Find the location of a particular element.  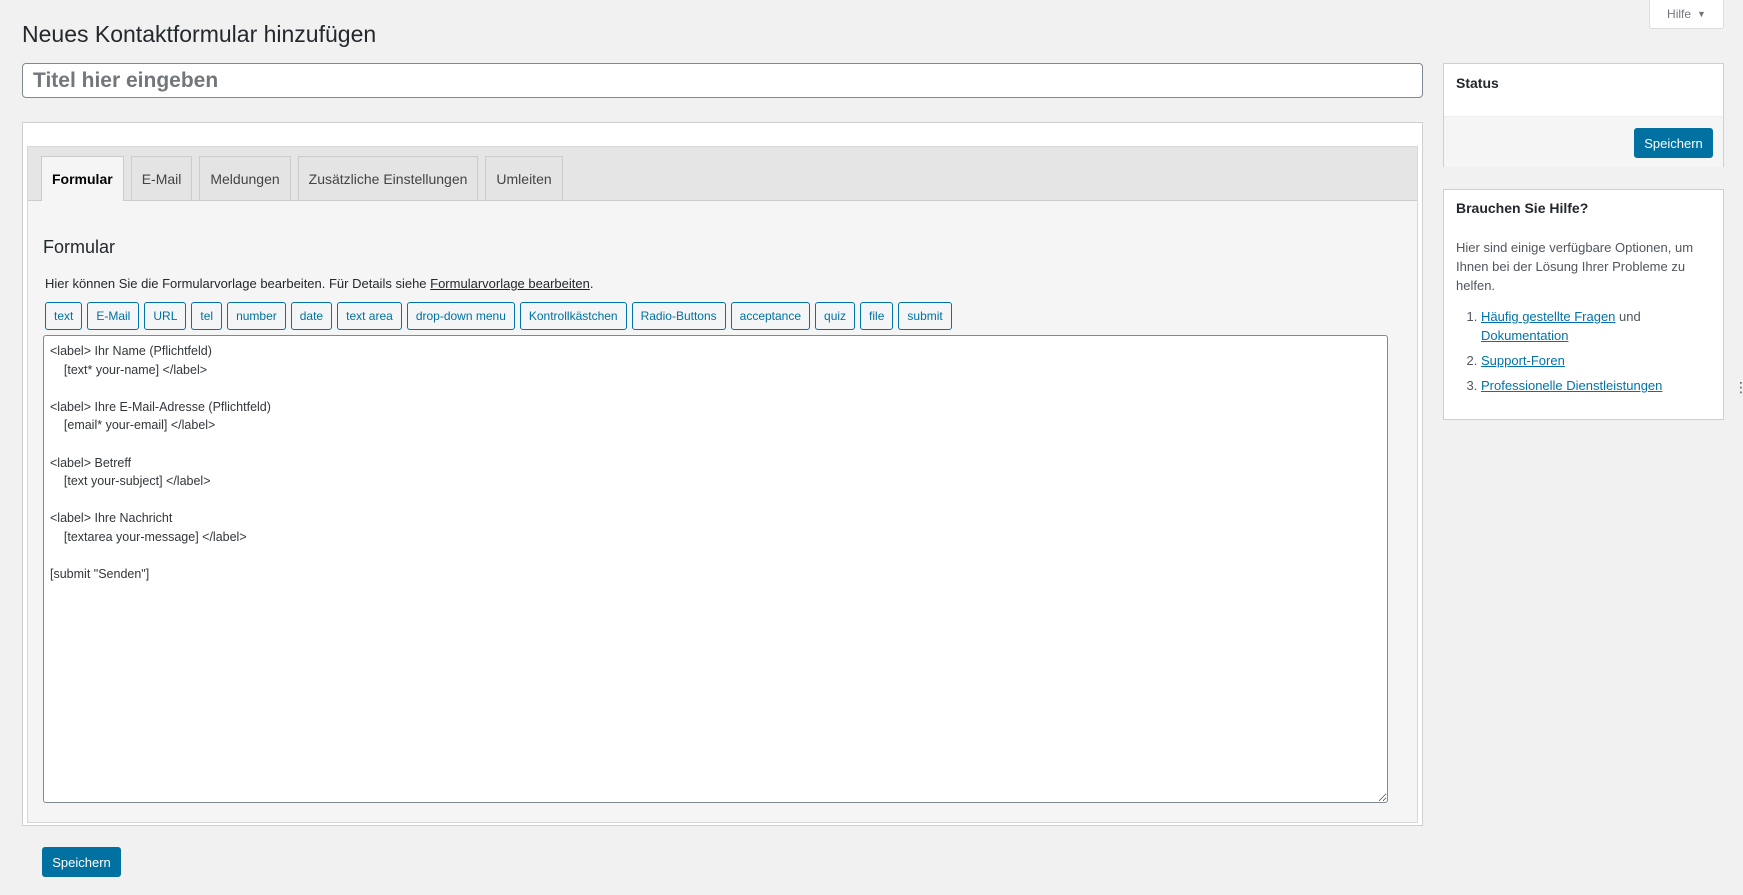

support-forums-link: Support-Foren is located at coordinates (1523, 360).